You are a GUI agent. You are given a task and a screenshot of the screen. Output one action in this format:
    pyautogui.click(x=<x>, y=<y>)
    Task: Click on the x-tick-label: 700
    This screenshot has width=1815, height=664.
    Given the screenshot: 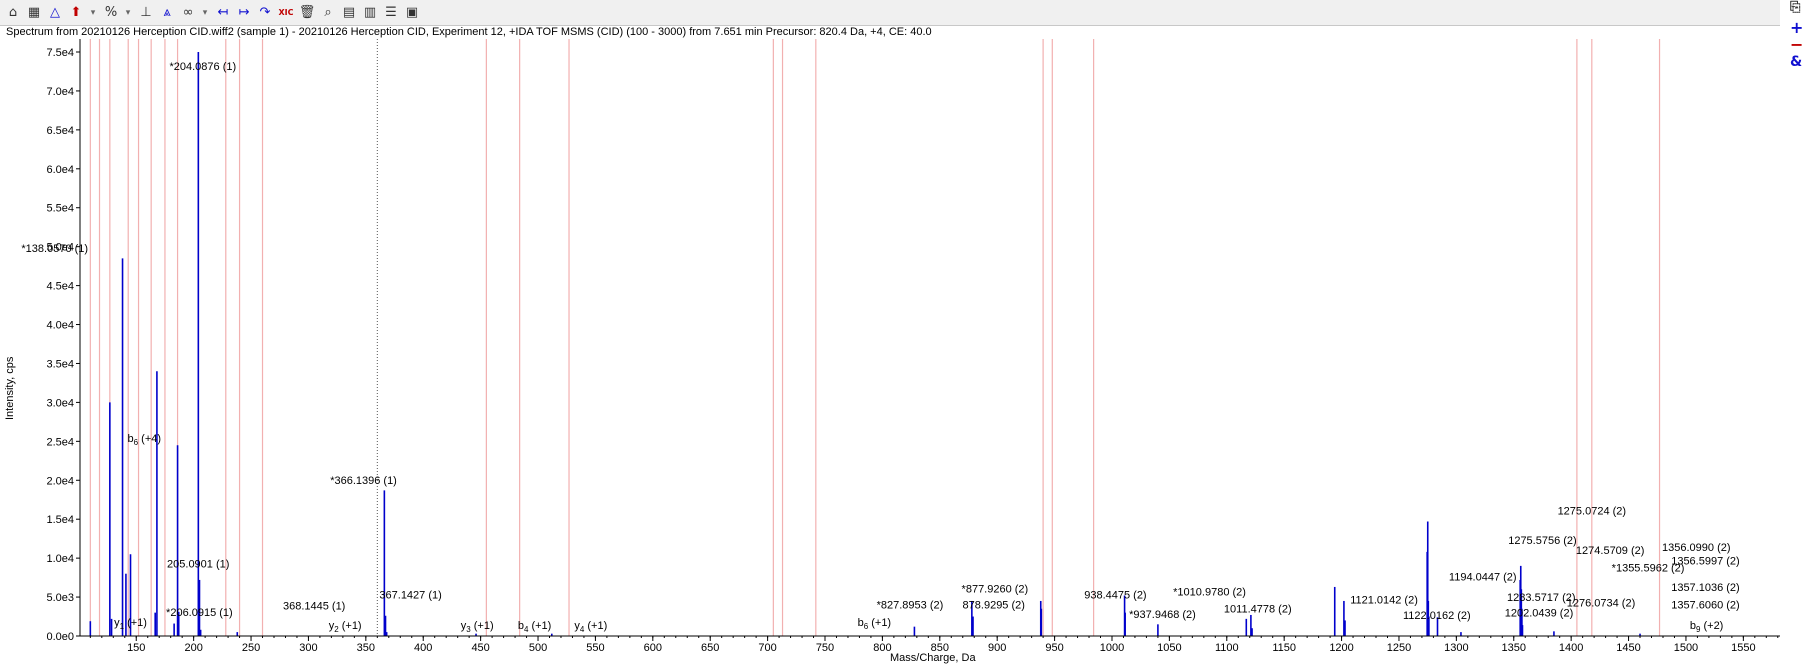 What is the action you would take?
    pyautogui.click(x=767, y=648)
    